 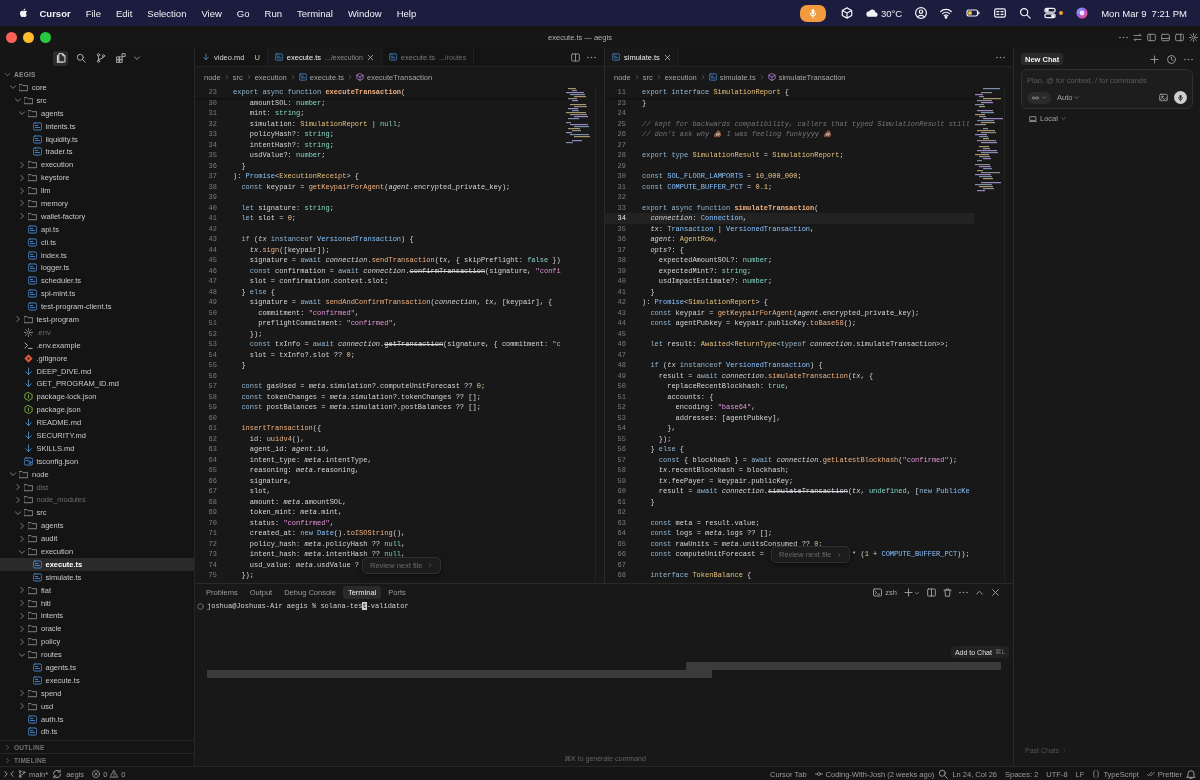 I want to click on extensions-view-button, so click(x=120, y=58).